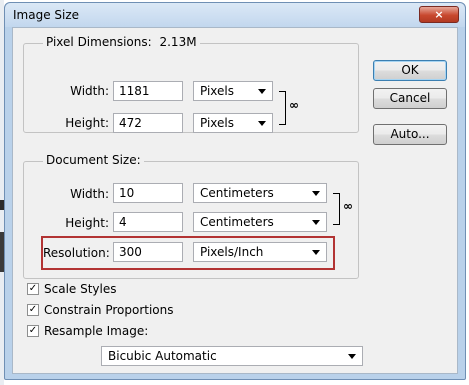  Describe the element at coordinates (80, 289) in the screenshot. I see `scale-styles-label: Scale Styles` at that location.